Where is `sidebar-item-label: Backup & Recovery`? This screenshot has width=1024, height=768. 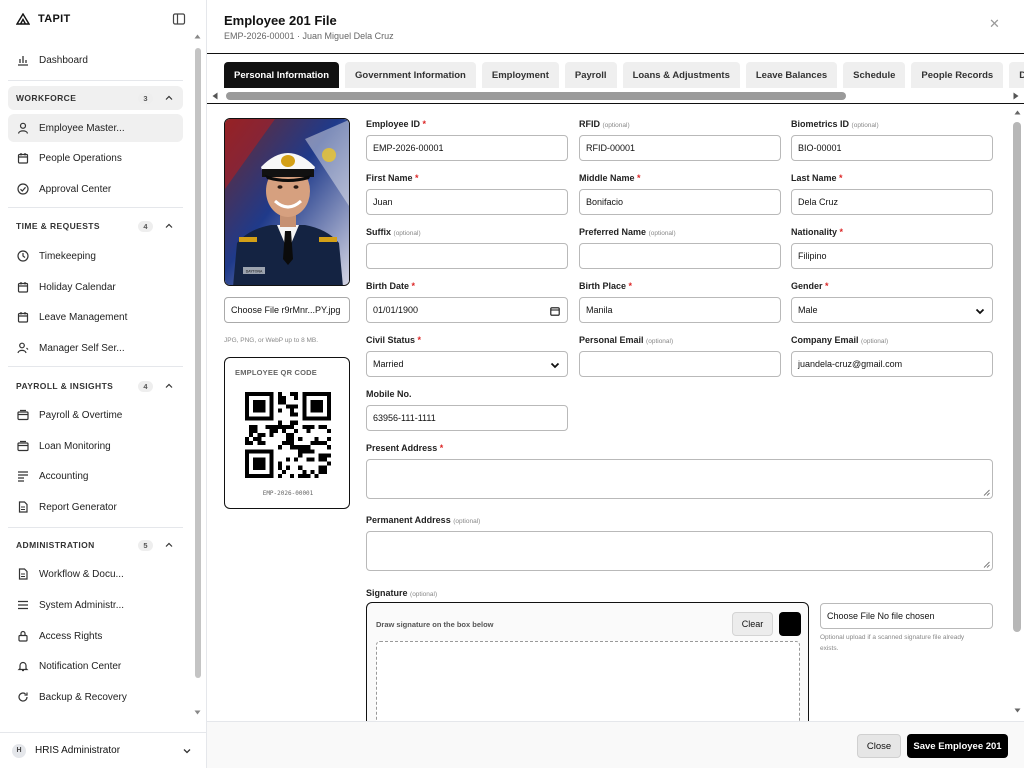 sidebar-item-label: Backup & Recovery is located at coordinates (83, 697).